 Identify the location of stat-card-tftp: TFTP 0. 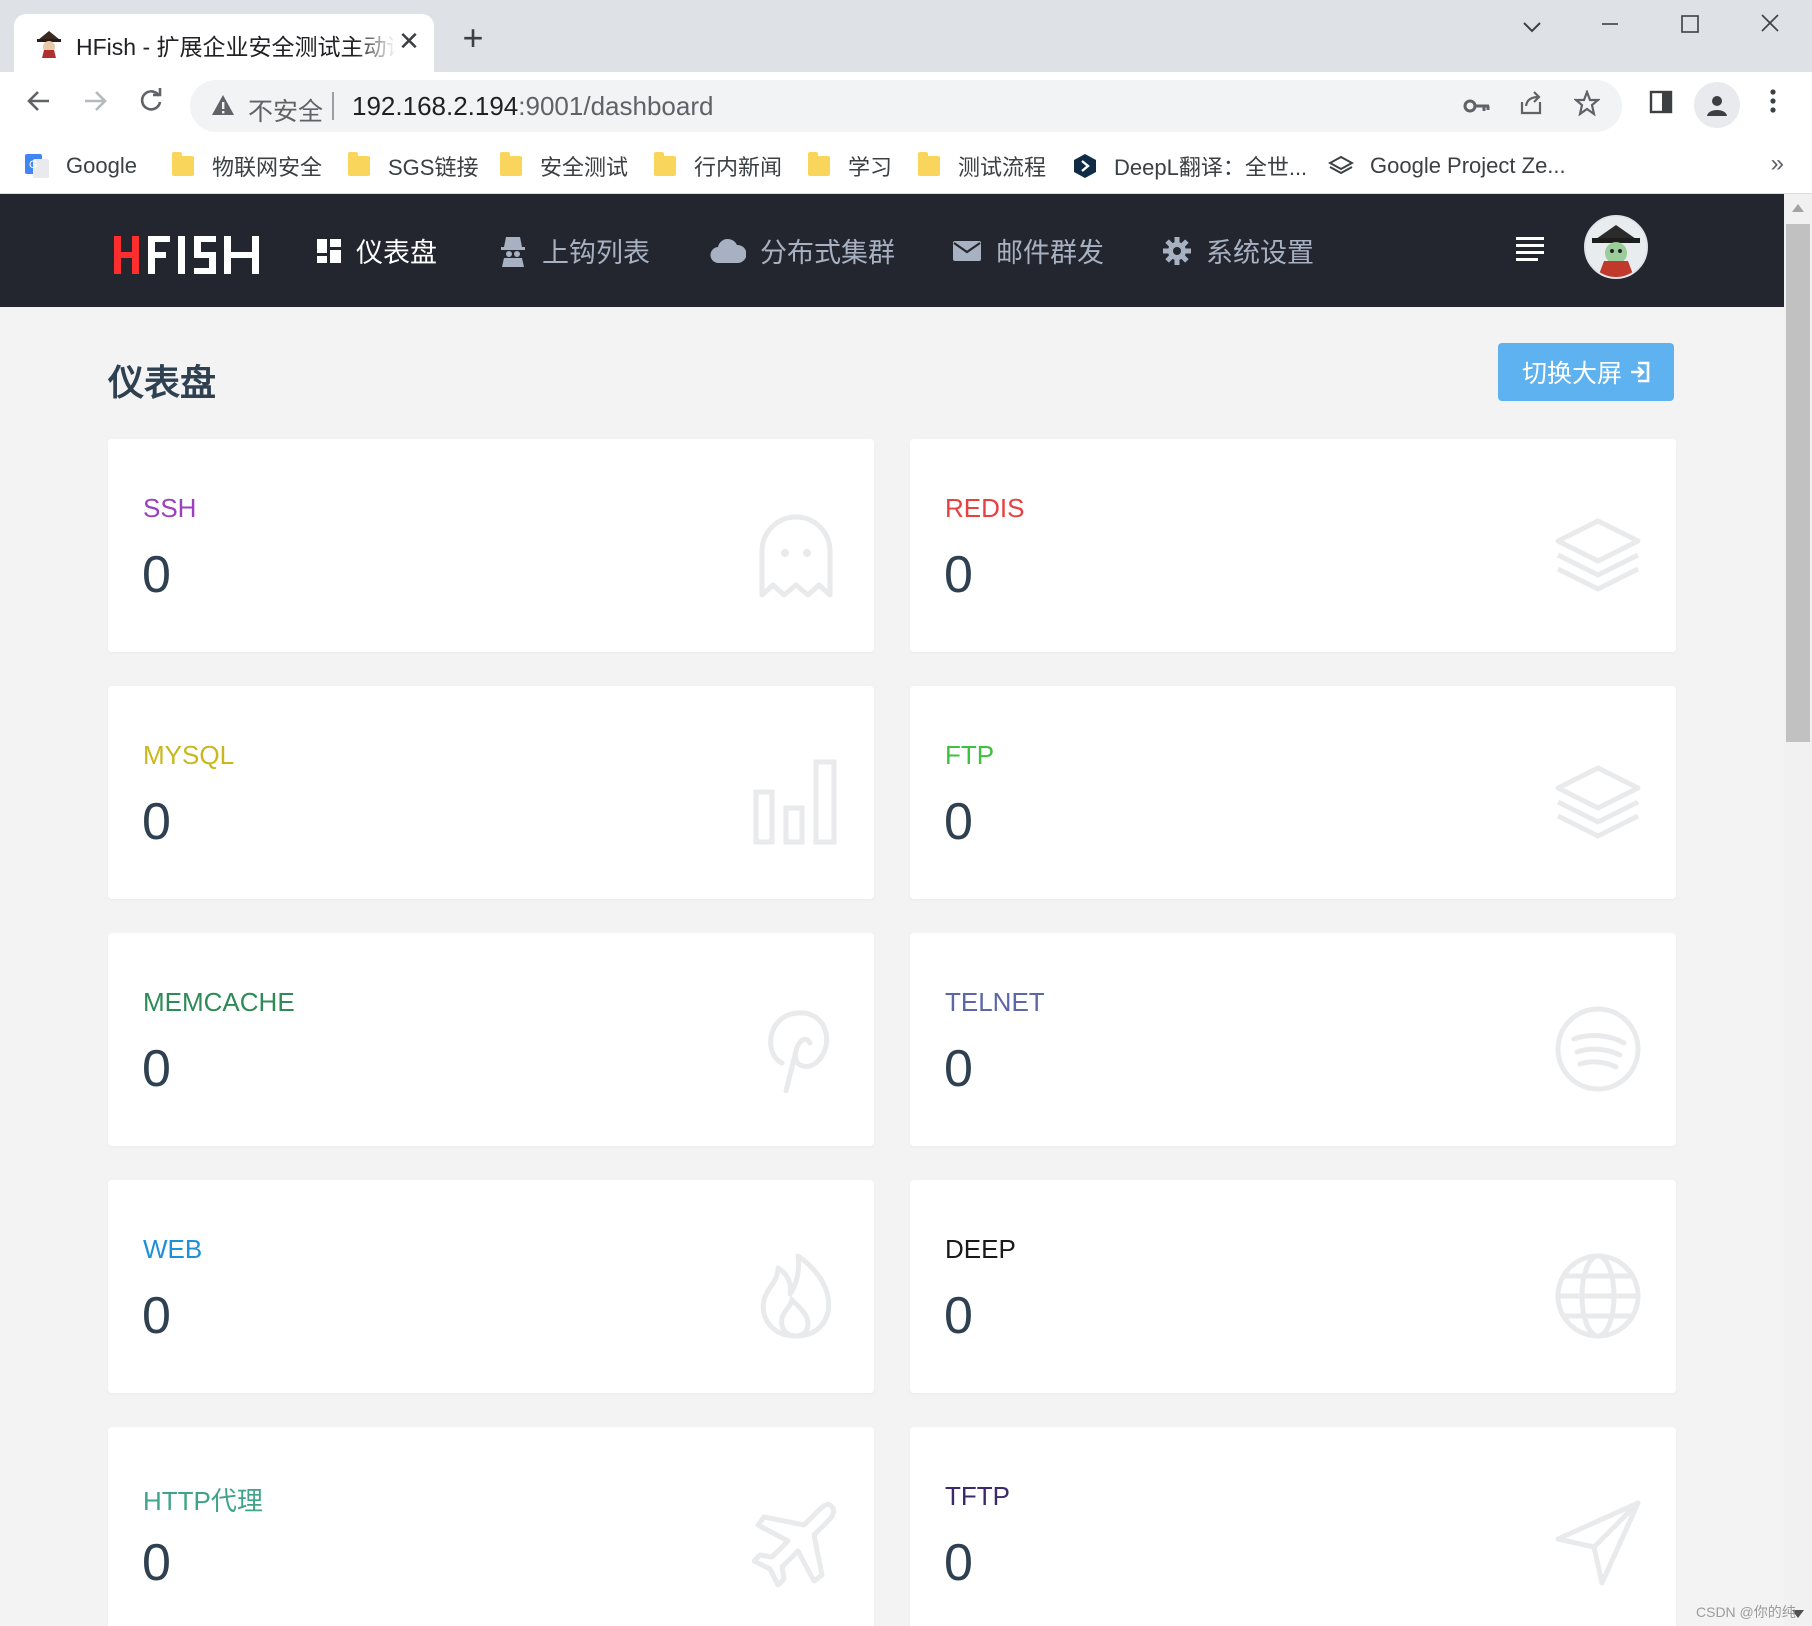
(1293, 1526).